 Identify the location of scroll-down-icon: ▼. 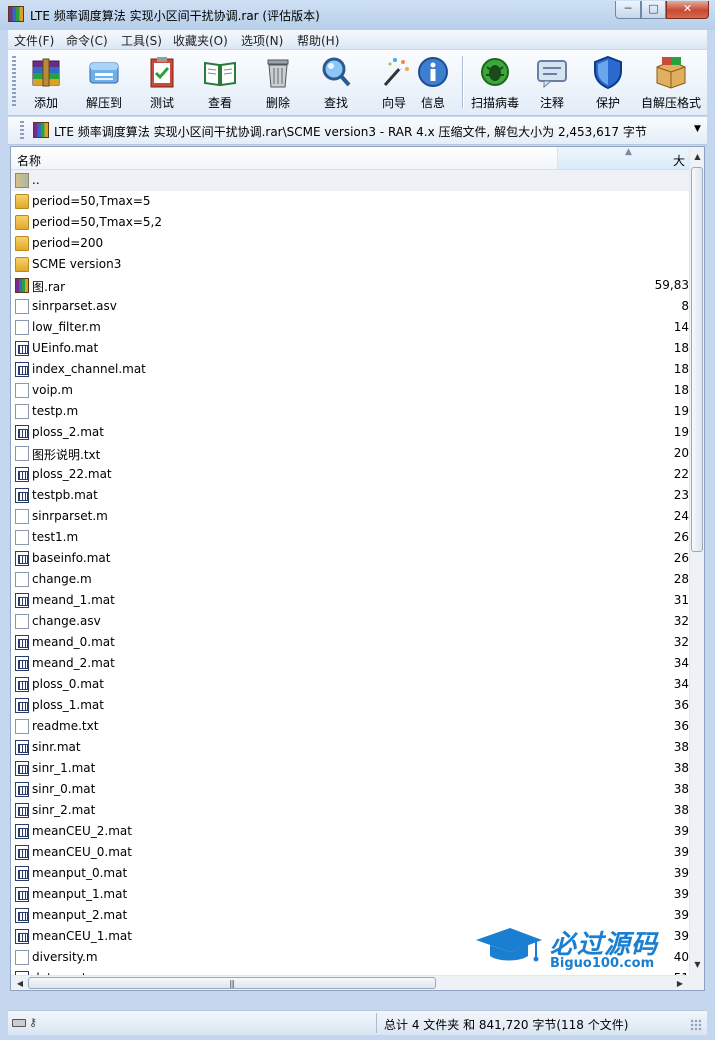
(697, 964).